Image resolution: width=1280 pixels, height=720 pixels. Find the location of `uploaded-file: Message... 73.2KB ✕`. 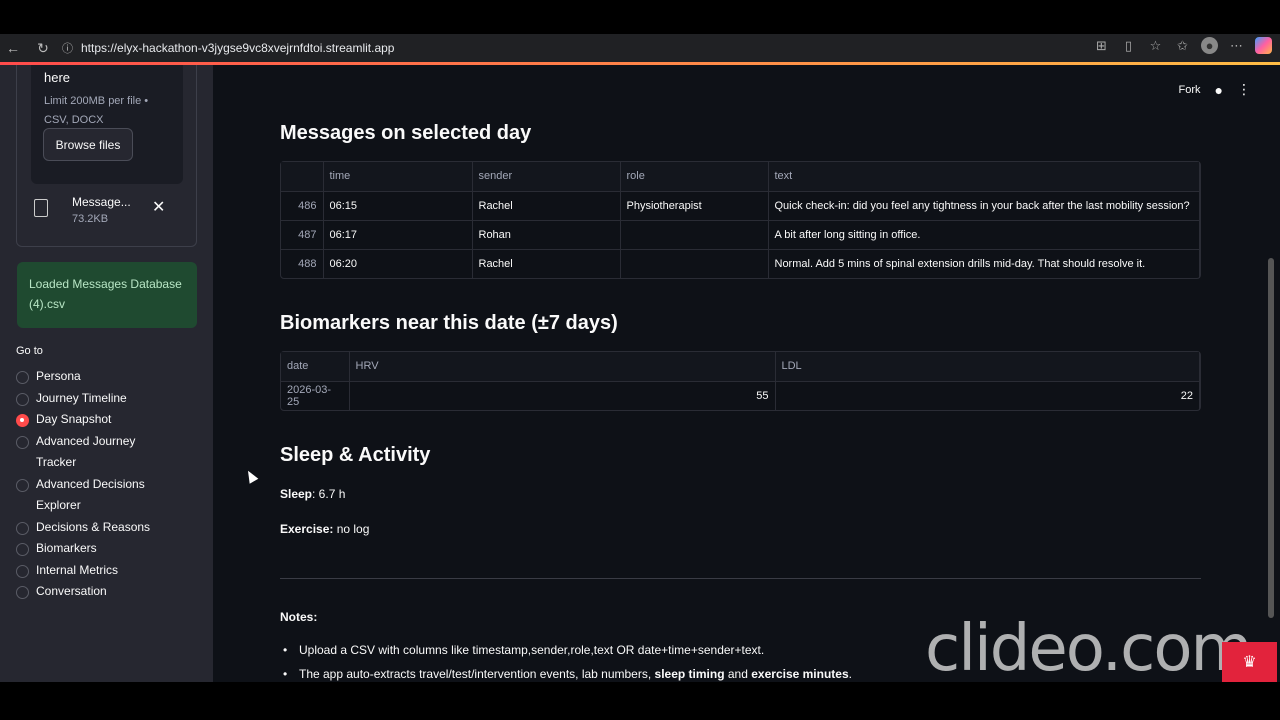

uploaded-file: Message... 73.2KB ✕ is located at coordinates (105, 215).